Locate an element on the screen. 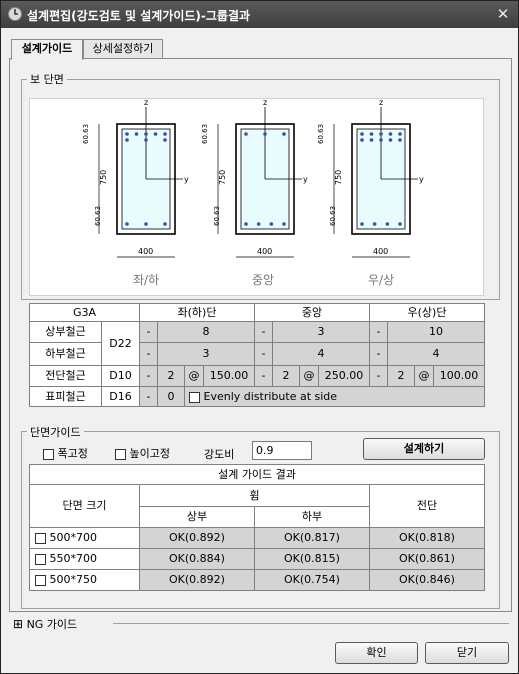 This screenshot has width=519, height=674. member-name: G3A is located at coordinates (84, 312).